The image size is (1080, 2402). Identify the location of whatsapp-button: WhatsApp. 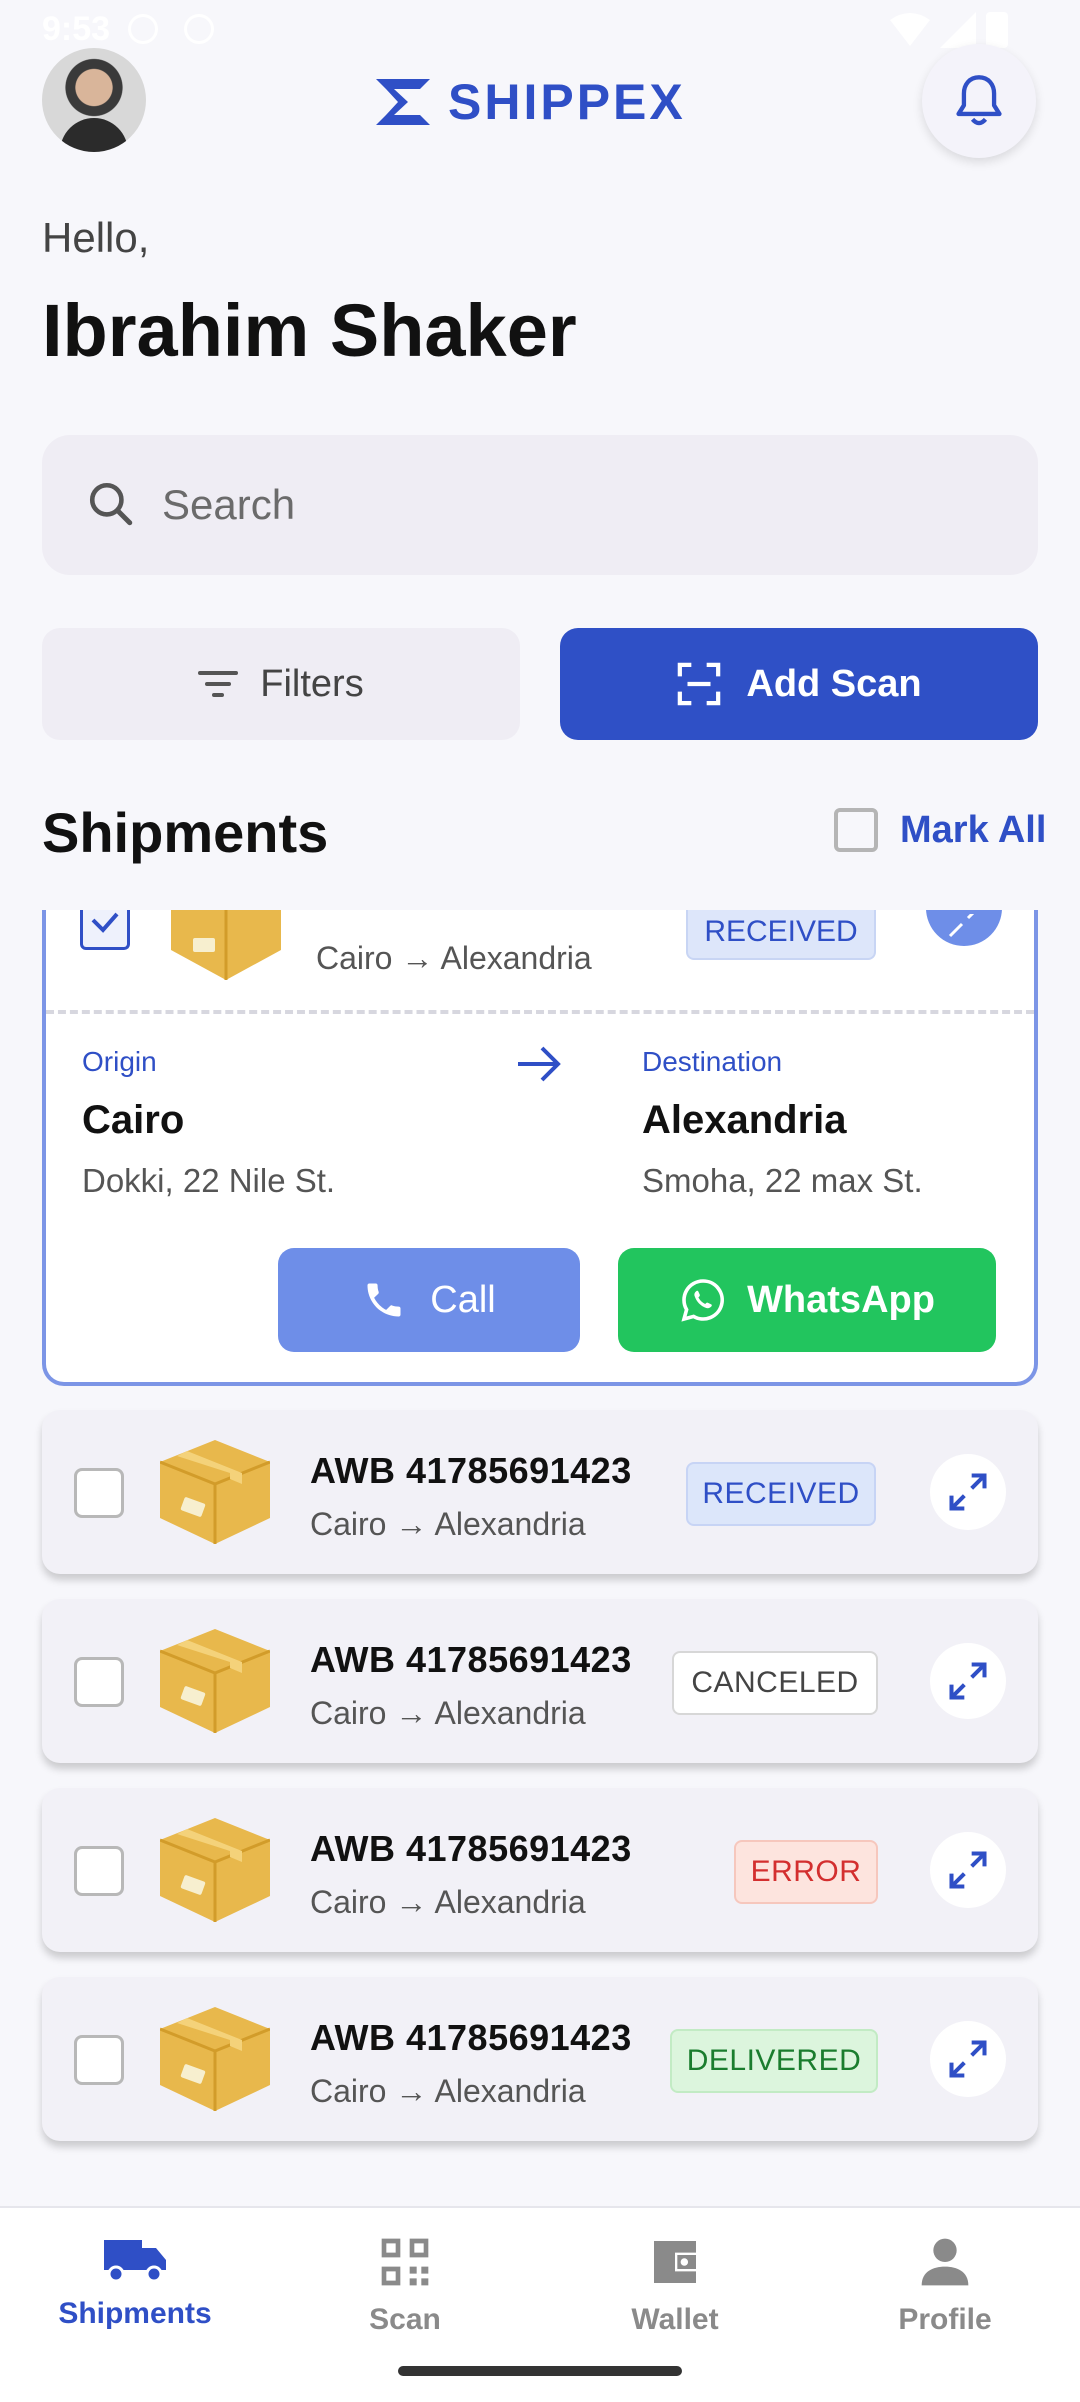
(807, 1300).